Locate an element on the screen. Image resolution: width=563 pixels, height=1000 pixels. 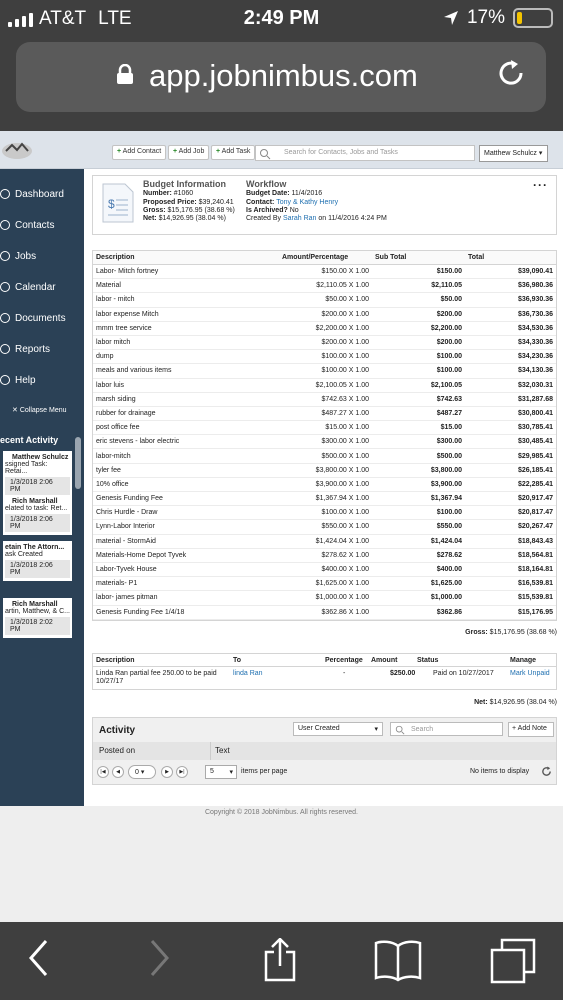
plus-icon: + is located at coordinates (119, 151).